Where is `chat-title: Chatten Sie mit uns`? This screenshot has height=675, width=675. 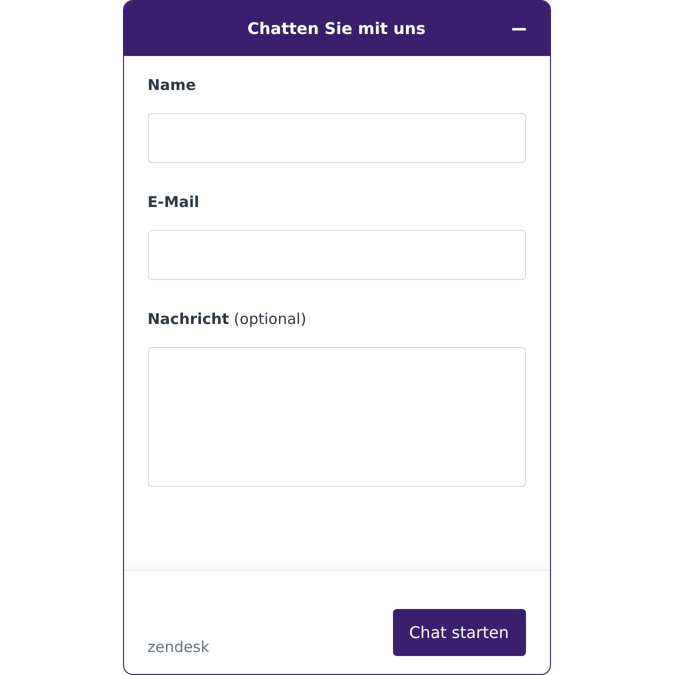 chat-title: Chatten Sie mit uns is located at coordinates (336, 28).